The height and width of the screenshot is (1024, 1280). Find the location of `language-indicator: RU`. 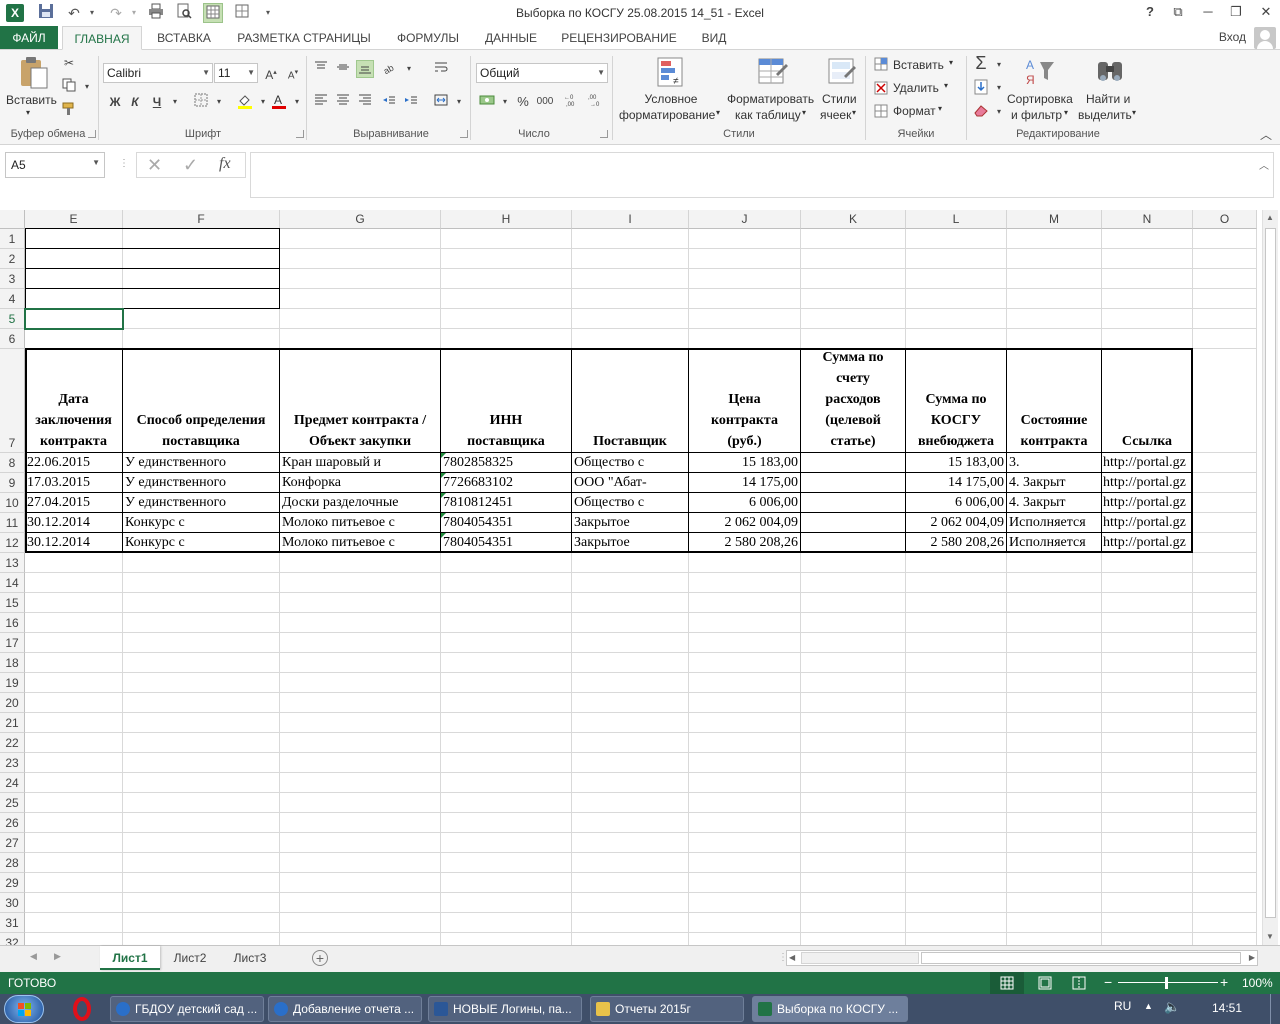

language-indicator: RU is located at coordinates (1122, 1006).